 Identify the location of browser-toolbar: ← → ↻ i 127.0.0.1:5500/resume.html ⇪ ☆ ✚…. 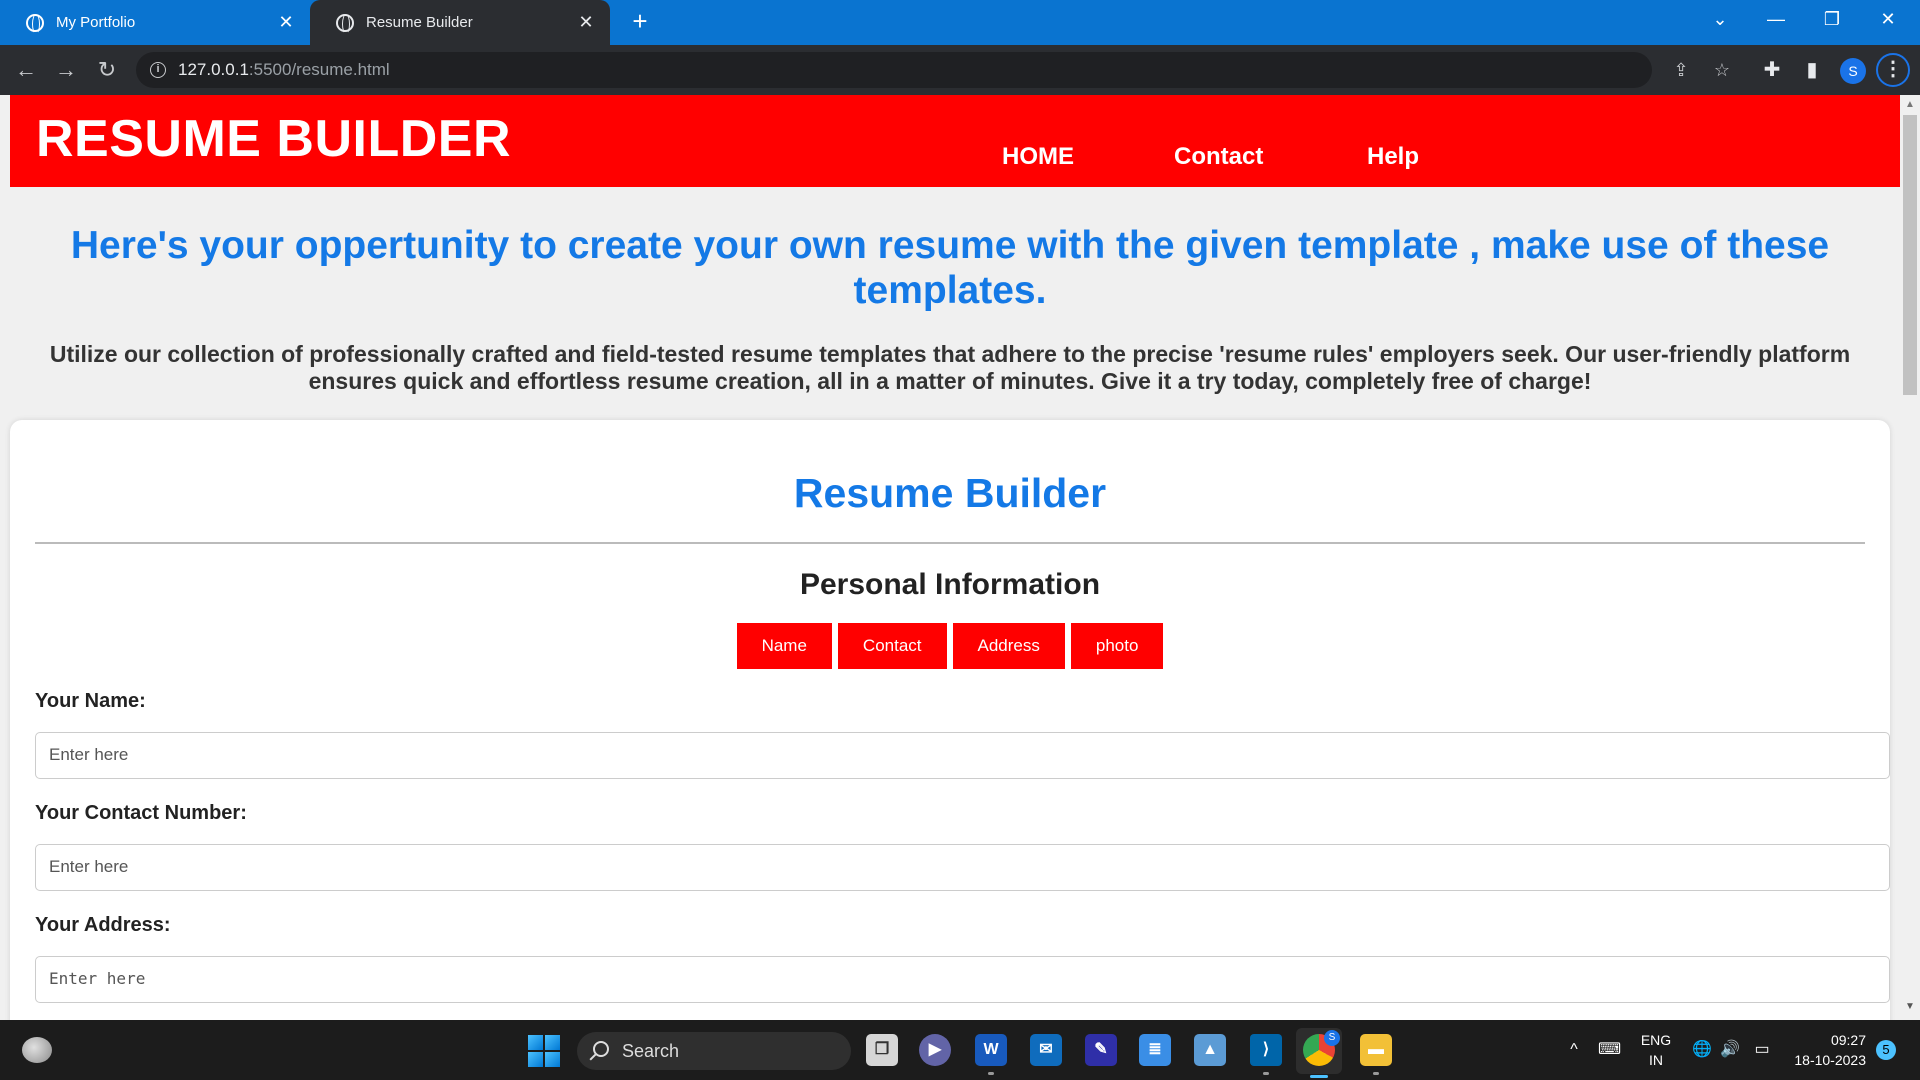
(960, 70).